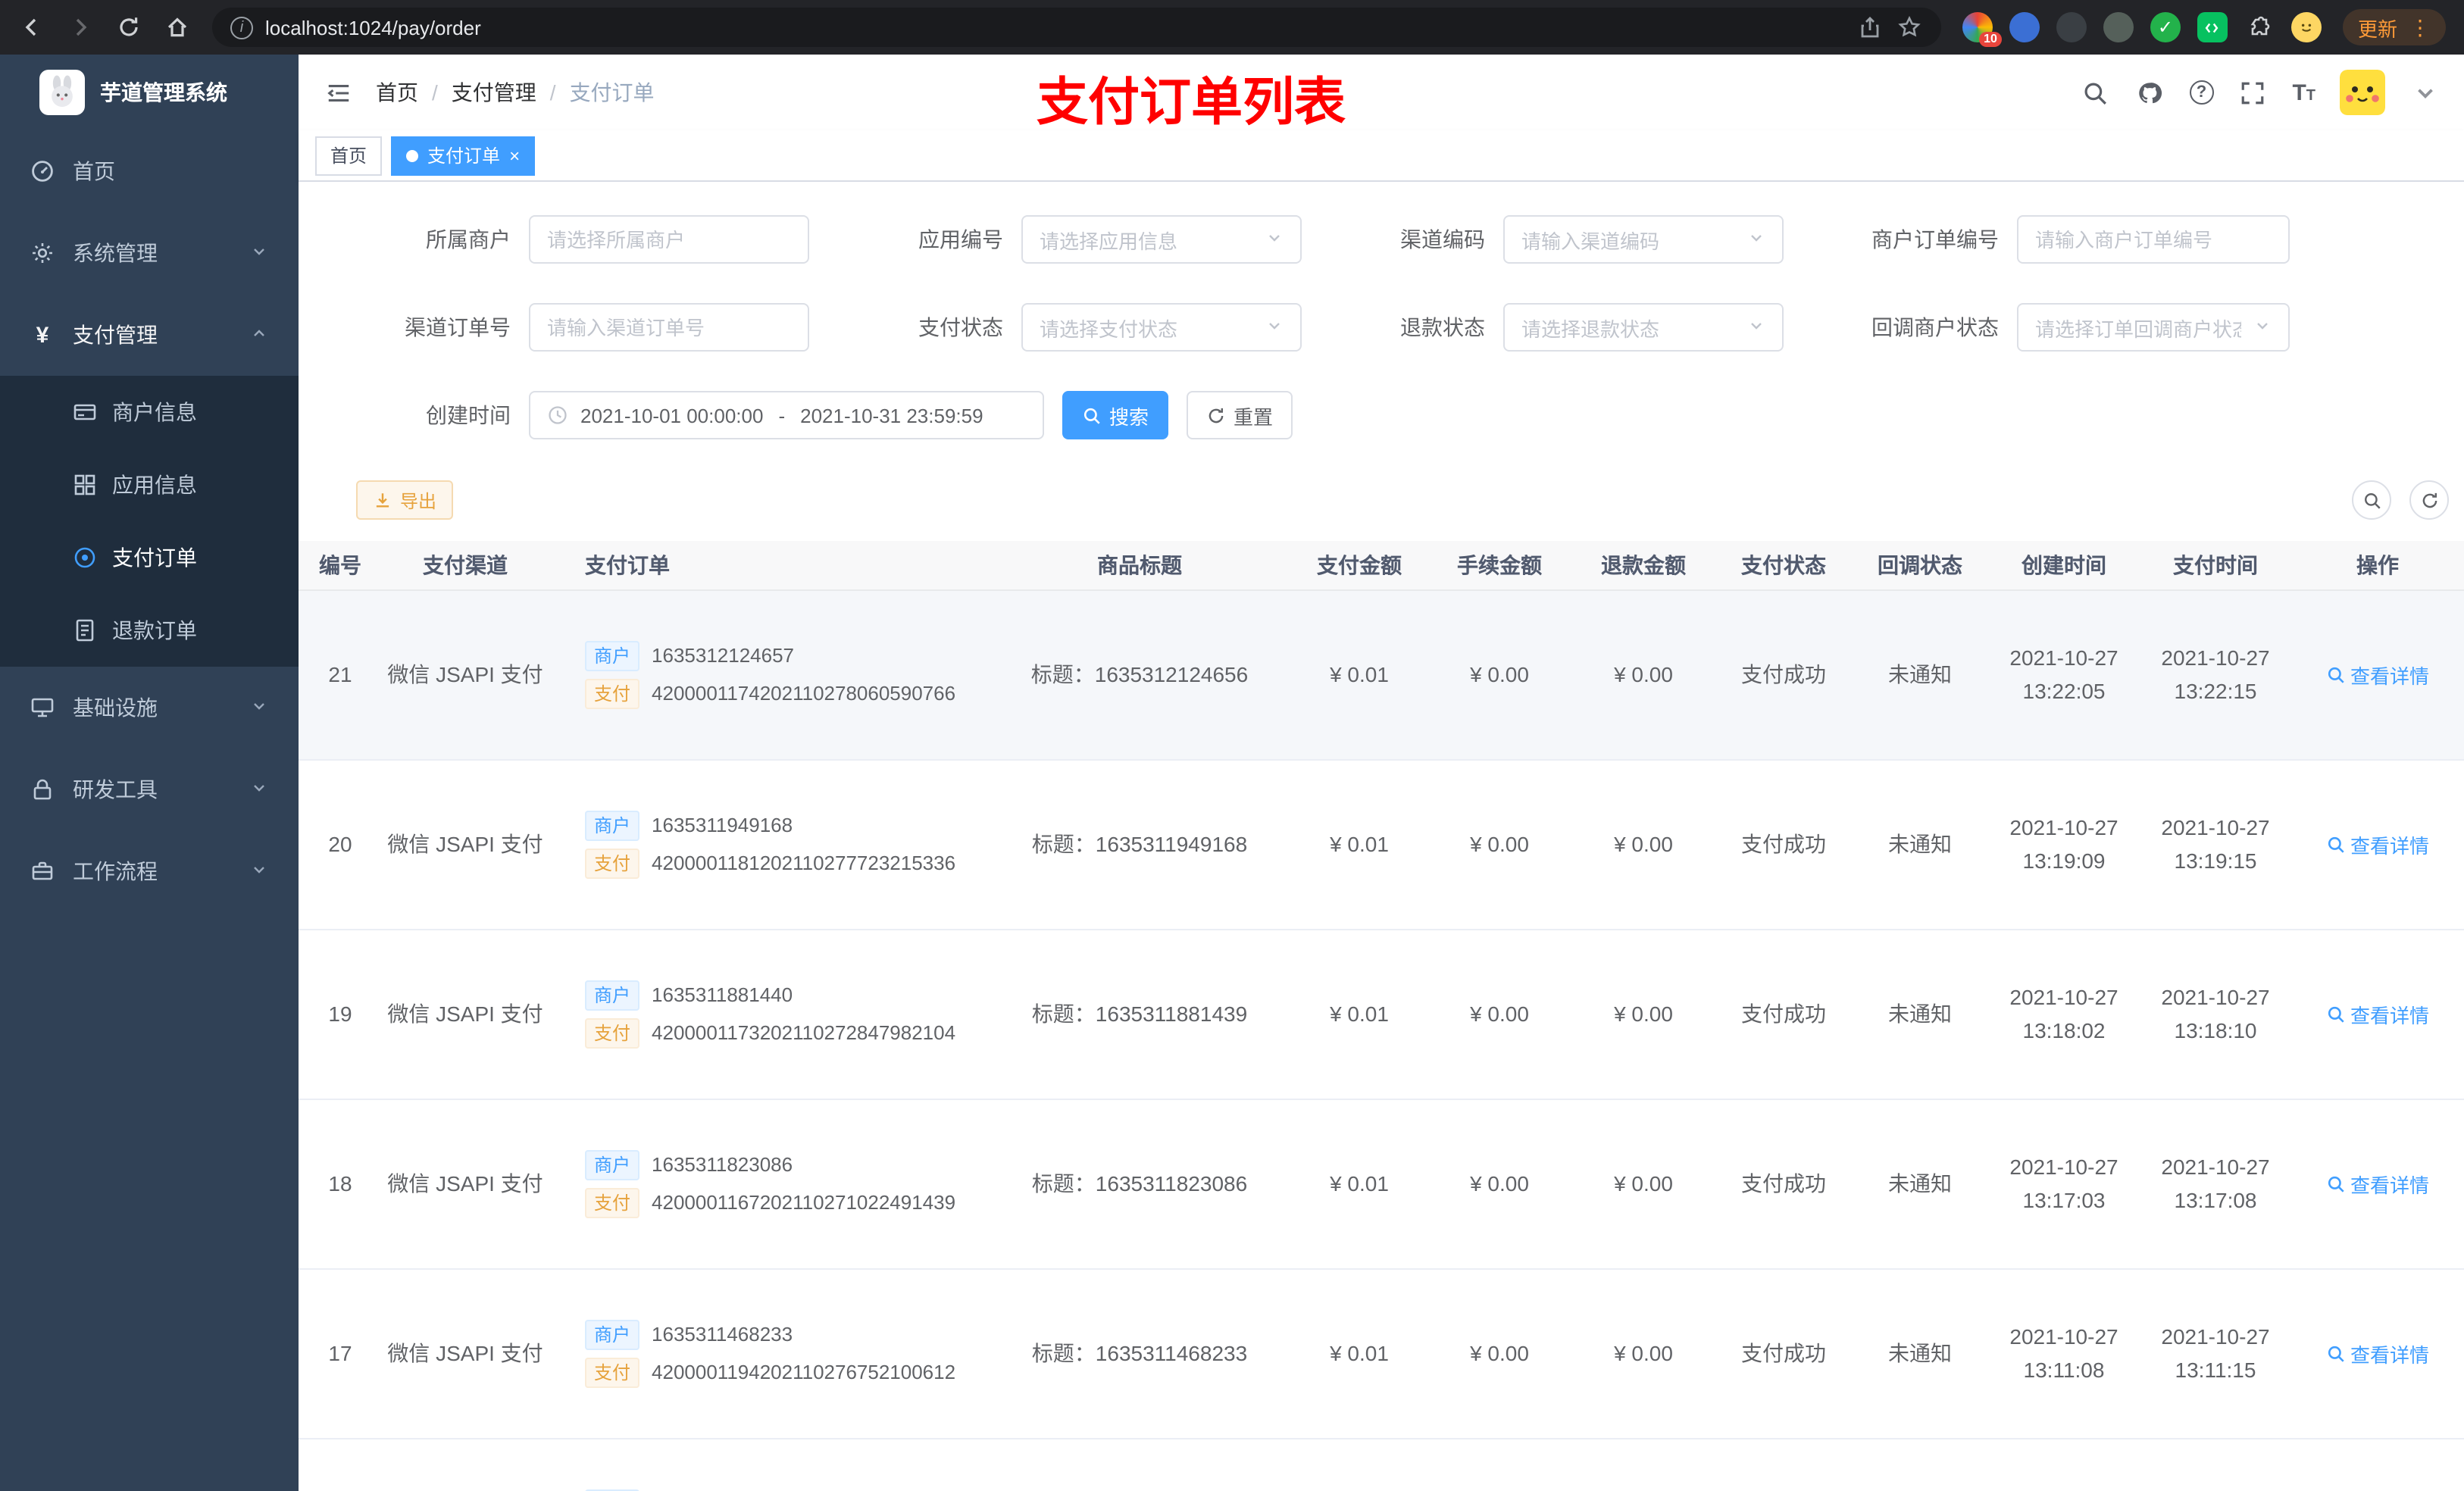 This screenshot has height=1491, width=2464. Describe the element at coordinates (1115, 415) in the screenshot. I see `search-button: 搜索` at that location.